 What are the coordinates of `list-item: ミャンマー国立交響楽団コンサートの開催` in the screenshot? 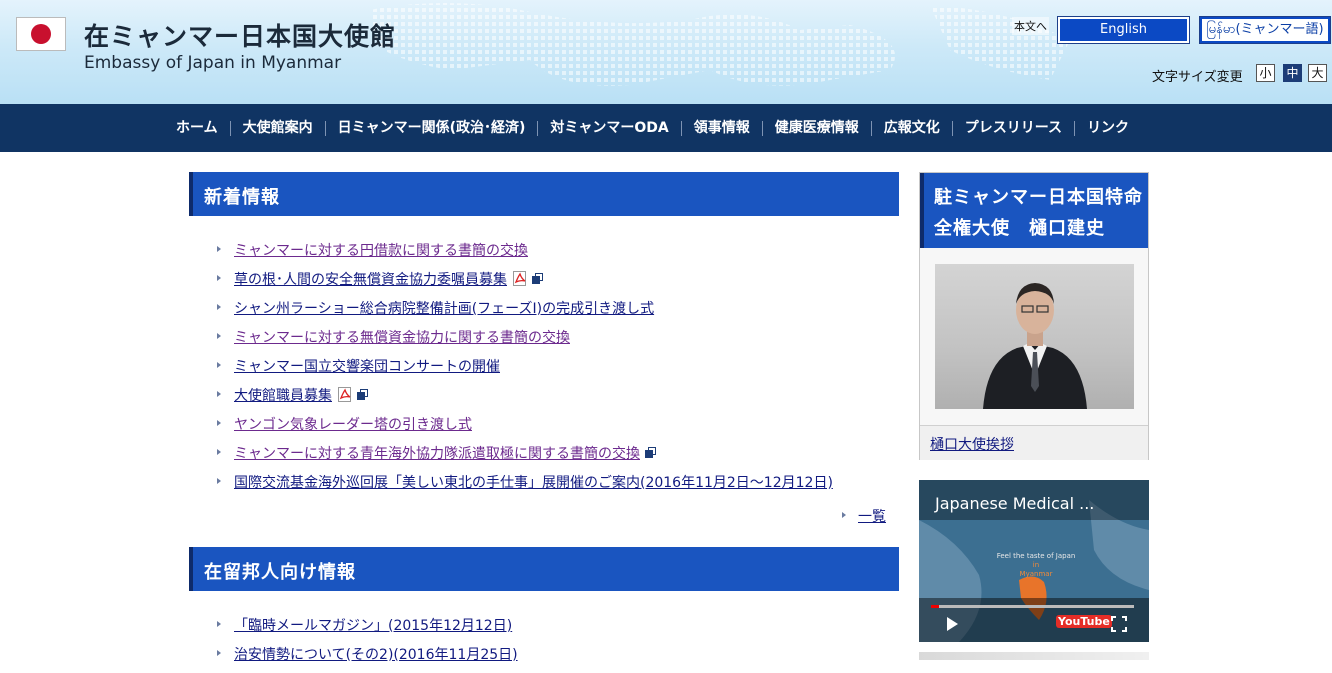 It's located at (525, 370).